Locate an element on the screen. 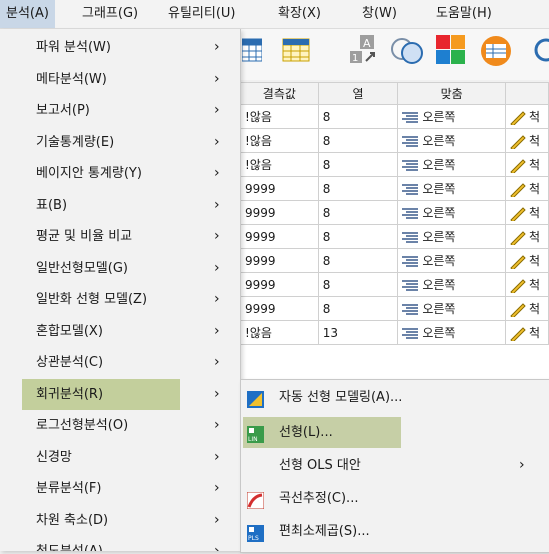 The height and width of the screenshot is (554, 549). column-header-align: 맞춤 is located at coordinates (451, 93).